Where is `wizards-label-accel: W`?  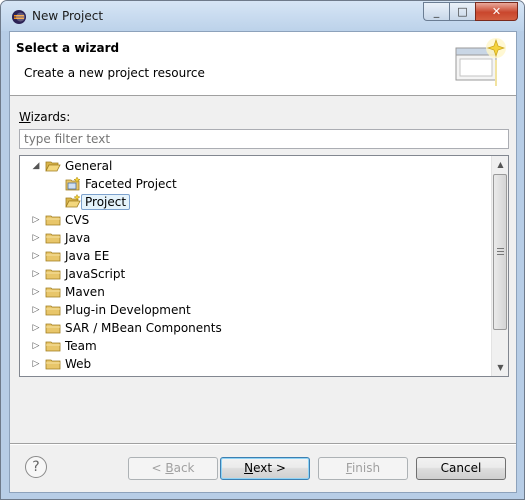 wizards-label-accel: W is located at coordinates (25, 117).